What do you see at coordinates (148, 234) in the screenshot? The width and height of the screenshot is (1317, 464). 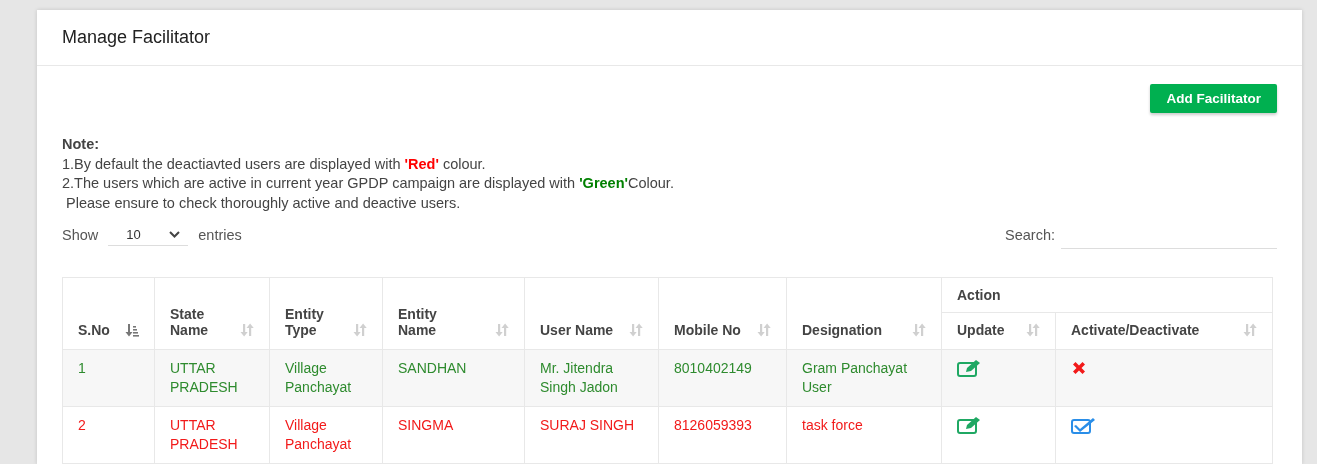 I see `entries-select: 10` at bounding box center [148, 234].